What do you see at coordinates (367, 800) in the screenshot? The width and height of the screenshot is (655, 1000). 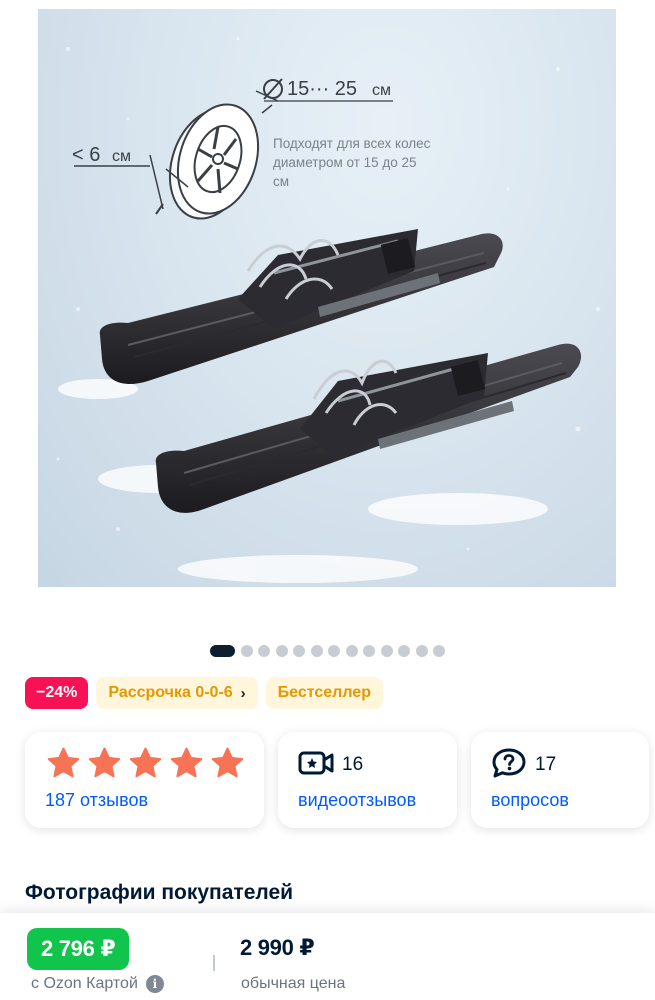 I see `video-reviews-link: видеоотзывов` at bounding box center [367, 800].